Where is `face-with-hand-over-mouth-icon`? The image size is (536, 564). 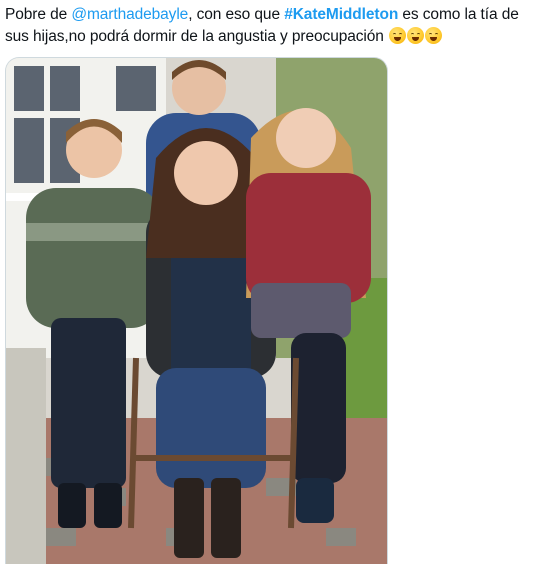
face-with-hand-over-mouth-icon is located at coordinates (434, 35).